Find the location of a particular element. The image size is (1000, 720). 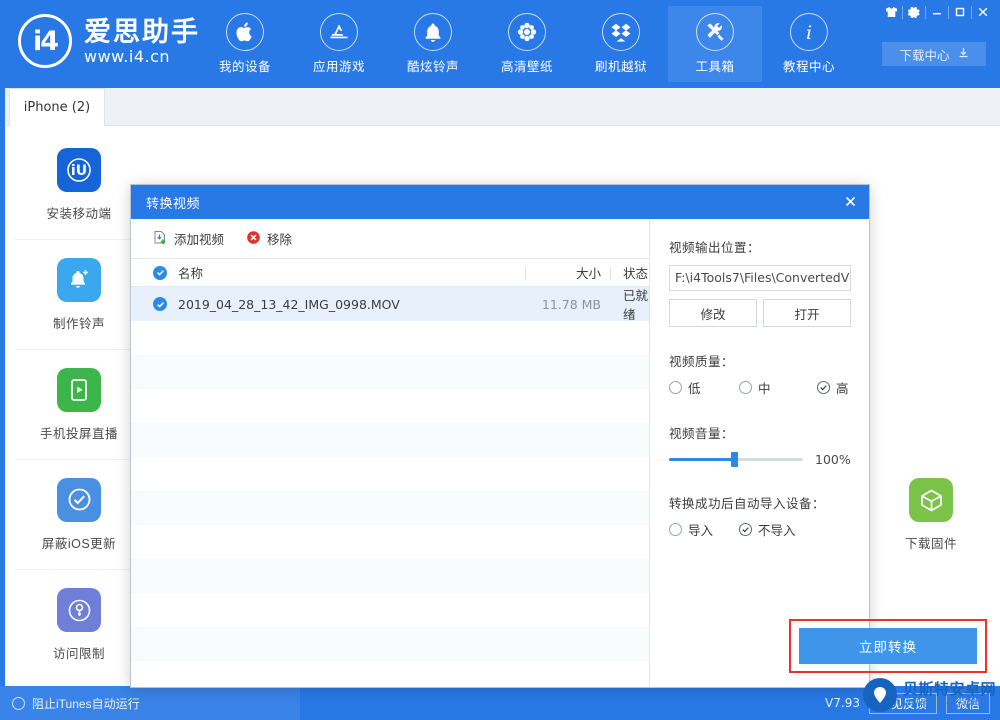

tool-label: 手机投屏直播 is located at coordinates (78, 433).